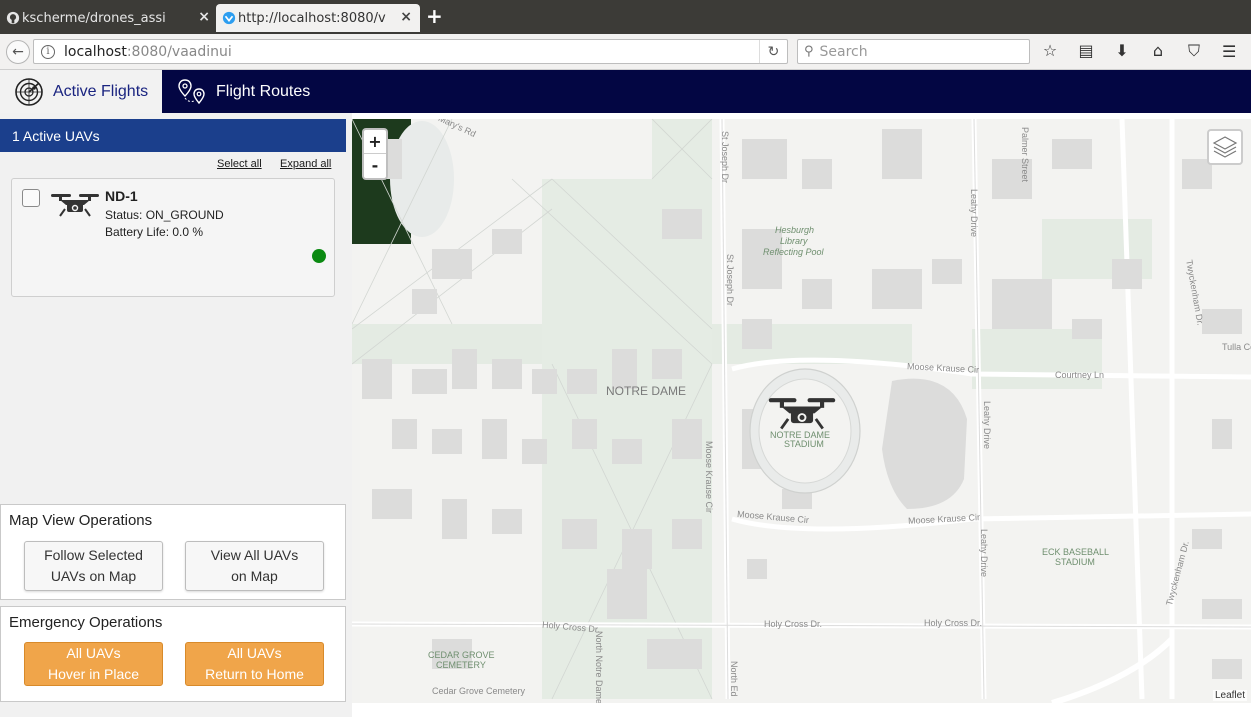 This screenshot has height=717, width=1251. What do you see at coordinates (987, 425) in the screenshot?
I see `map-label-leahy-2: Leahy Drive` at bounding box center [987, 425].